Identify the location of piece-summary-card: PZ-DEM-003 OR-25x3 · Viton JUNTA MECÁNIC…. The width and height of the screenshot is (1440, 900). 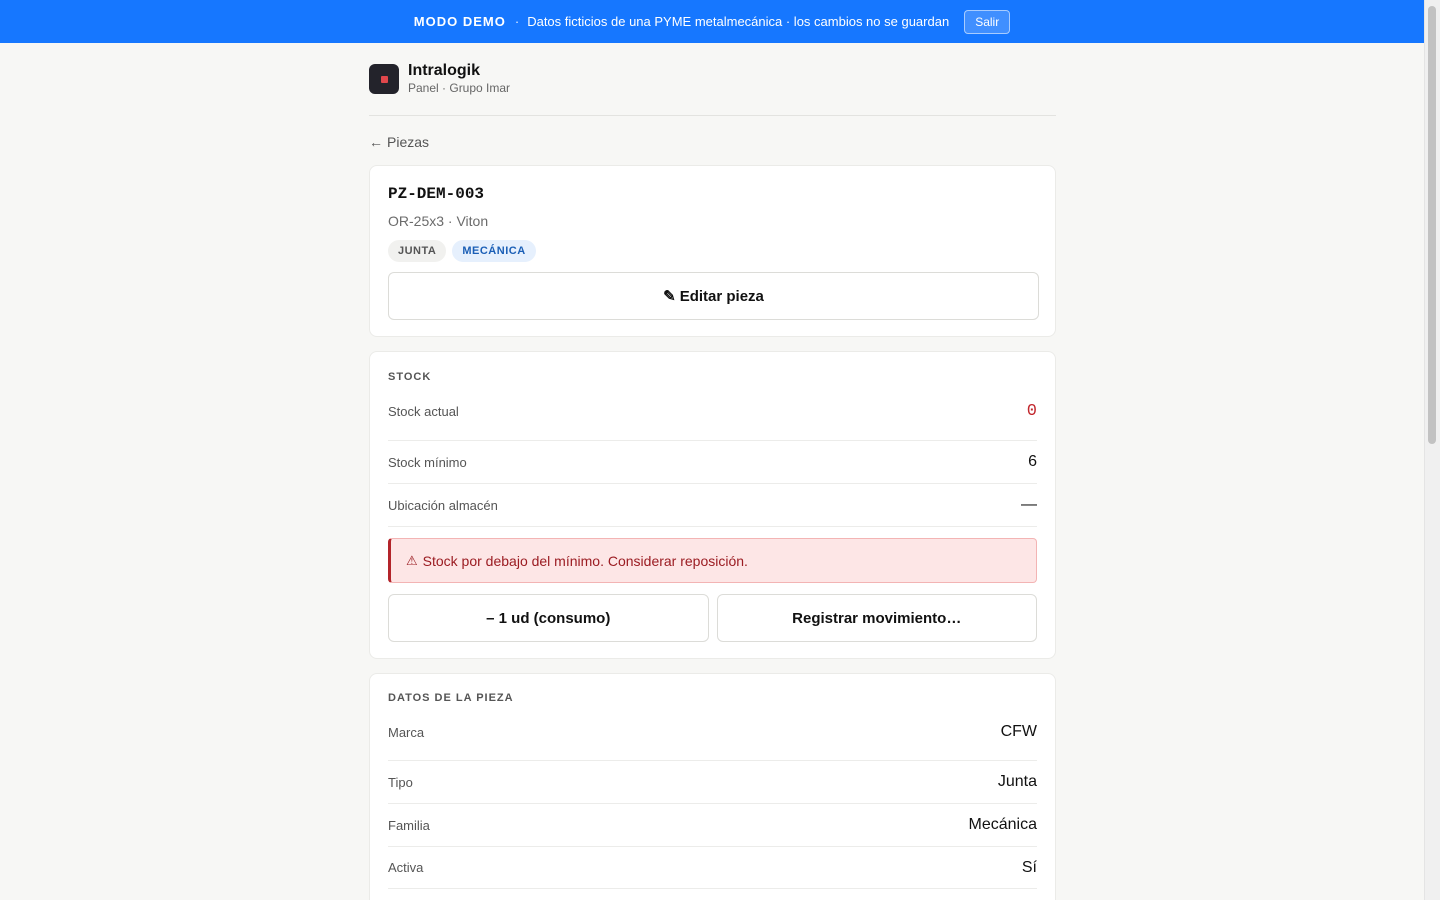
(712, 251).